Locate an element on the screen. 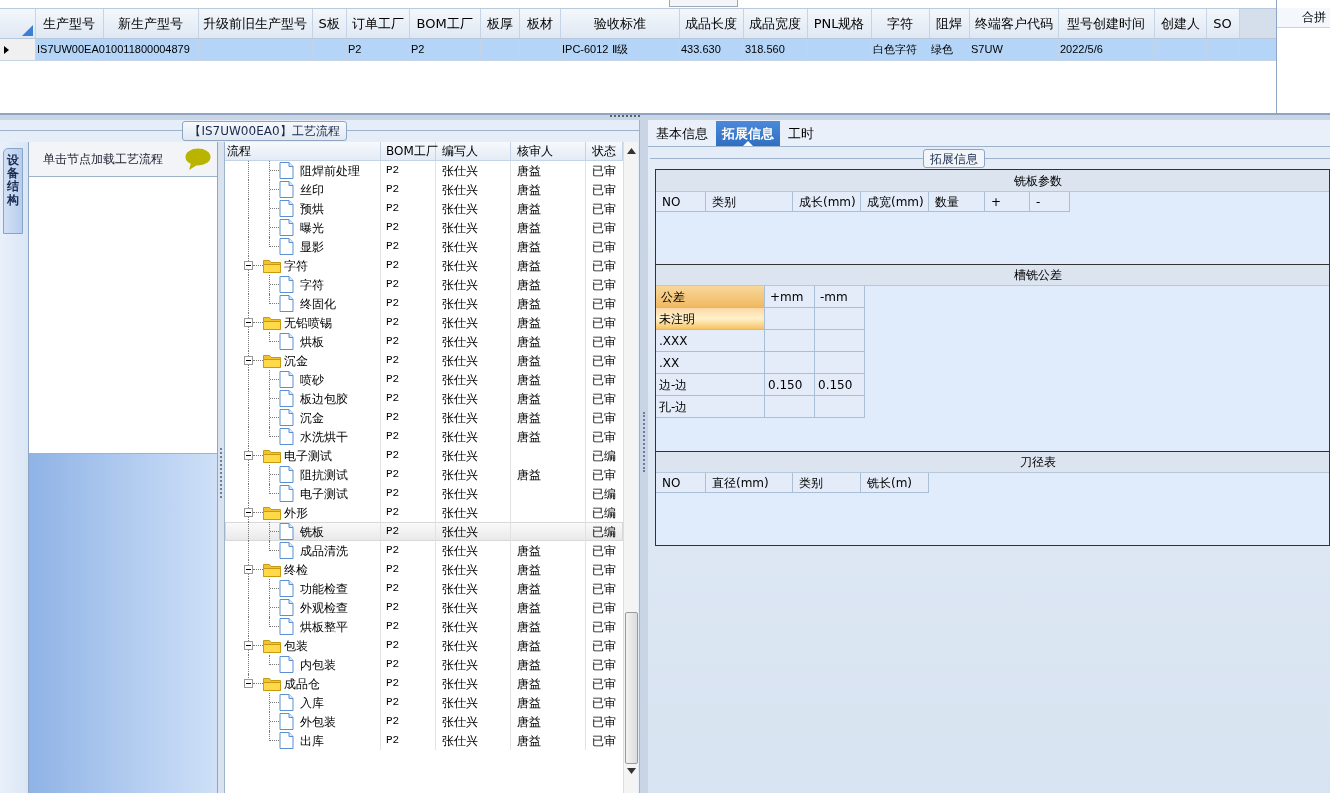  tree-row: 包装 P2 张仕兴 唐益 已审 is located at coordinates (424, 645).